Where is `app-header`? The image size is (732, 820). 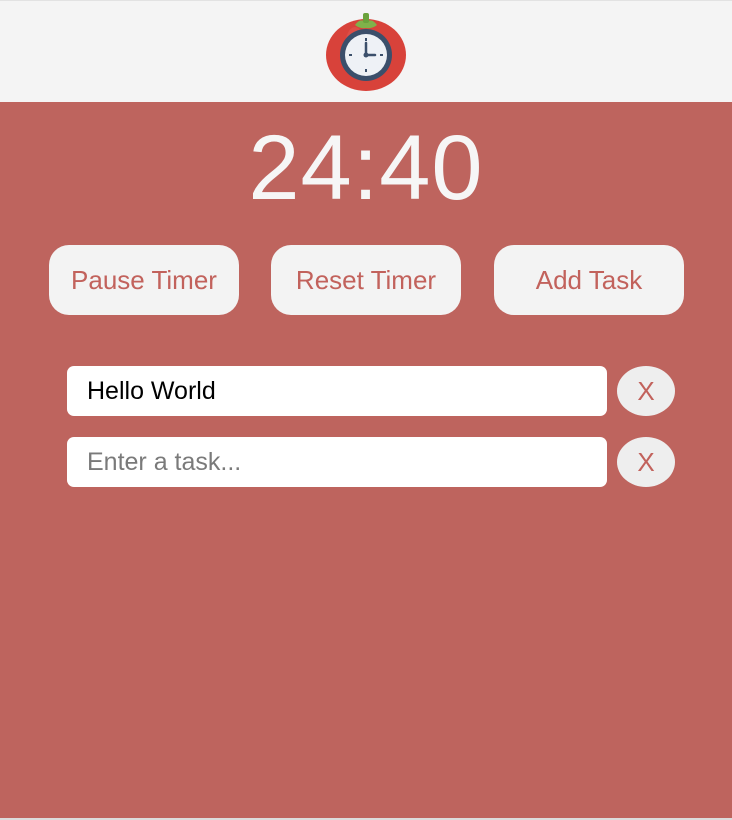 app-header is located at coordinates (366, 51).